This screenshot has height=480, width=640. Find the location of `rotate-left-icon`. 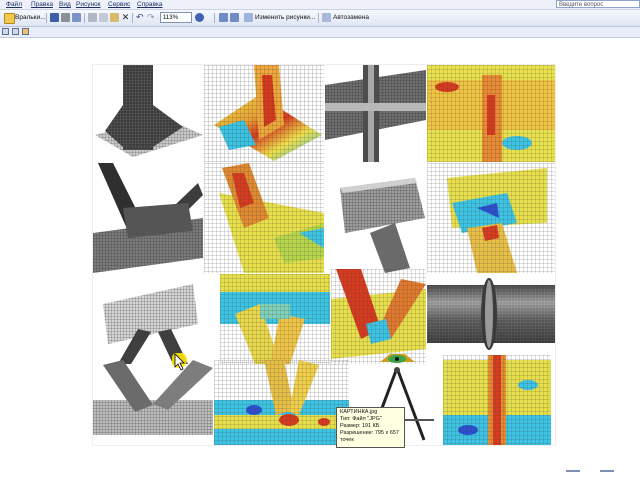

rotate-left-icon is located at coordinates (223, 17).